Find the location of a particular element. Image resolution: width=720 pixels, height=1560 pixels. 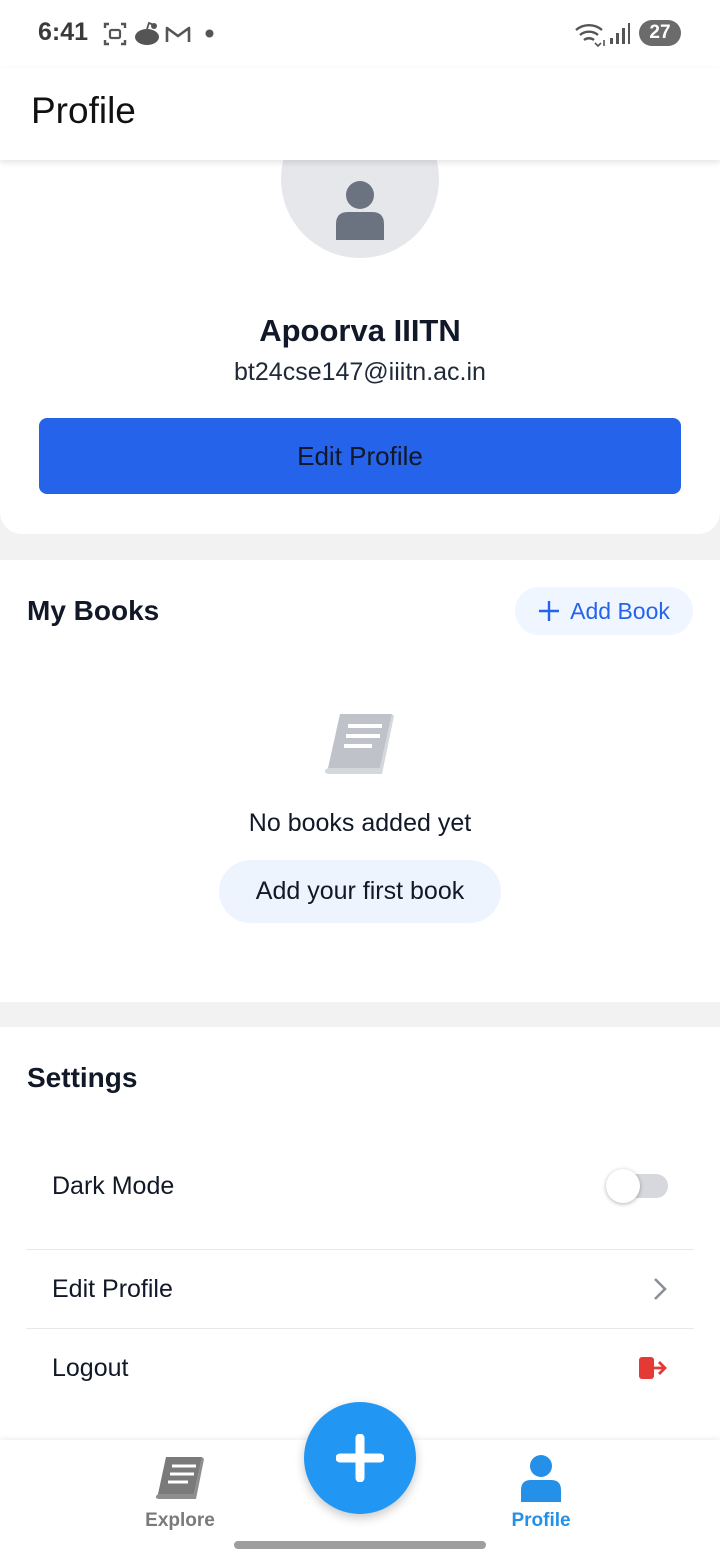

user-name: Apoorva IIITN is located at coordinates (360, 330).